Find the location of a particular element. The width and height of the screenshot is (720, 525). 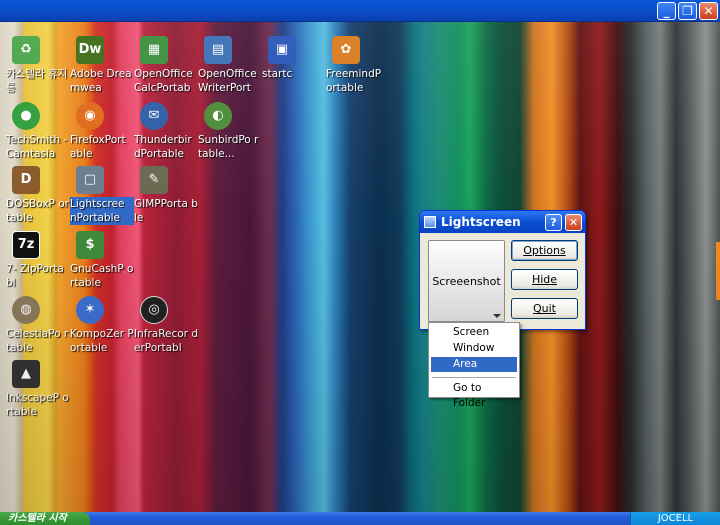

restore-button: ❐ is located at coordinates (687, 11).